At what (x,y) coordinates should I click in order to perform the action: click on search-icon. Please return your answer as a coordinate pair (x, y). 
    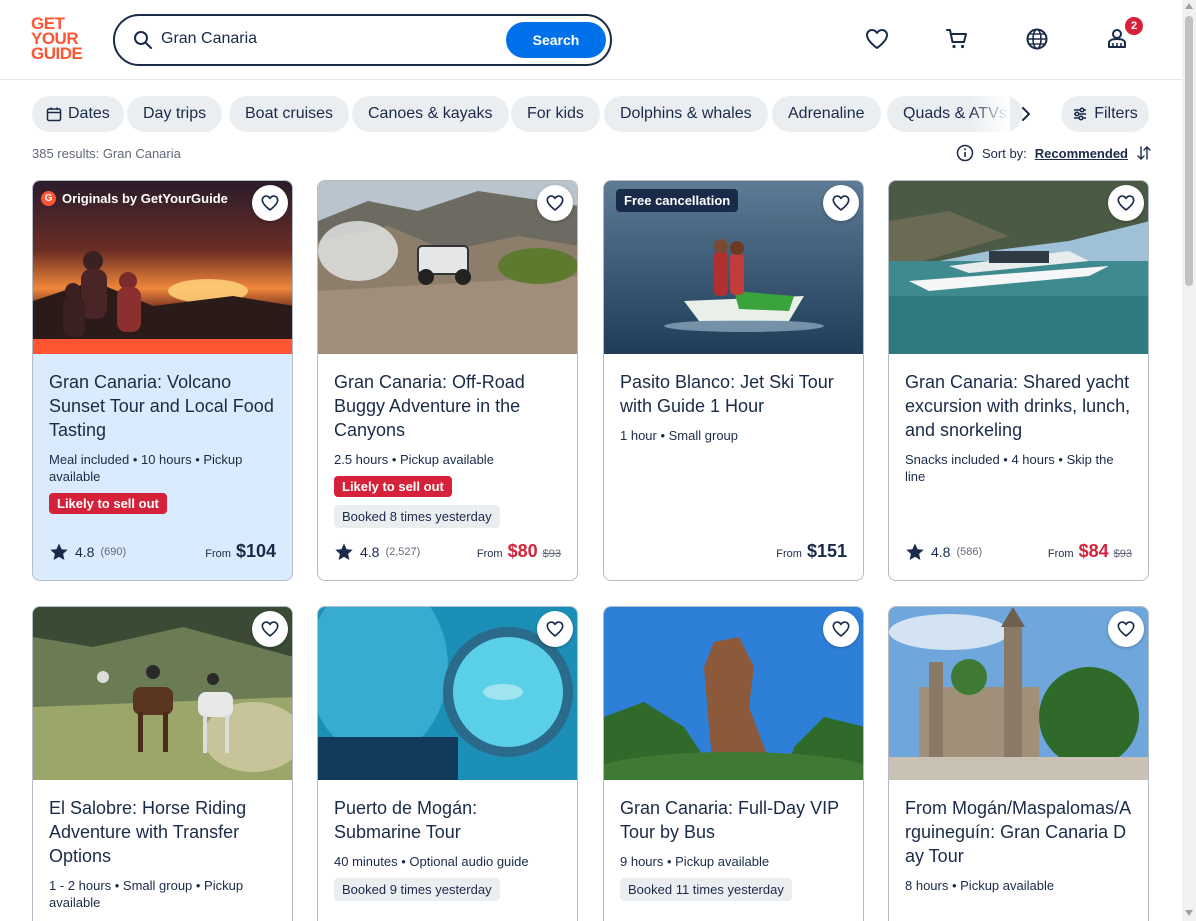
    Looking at the image, I should click on (143, 40).